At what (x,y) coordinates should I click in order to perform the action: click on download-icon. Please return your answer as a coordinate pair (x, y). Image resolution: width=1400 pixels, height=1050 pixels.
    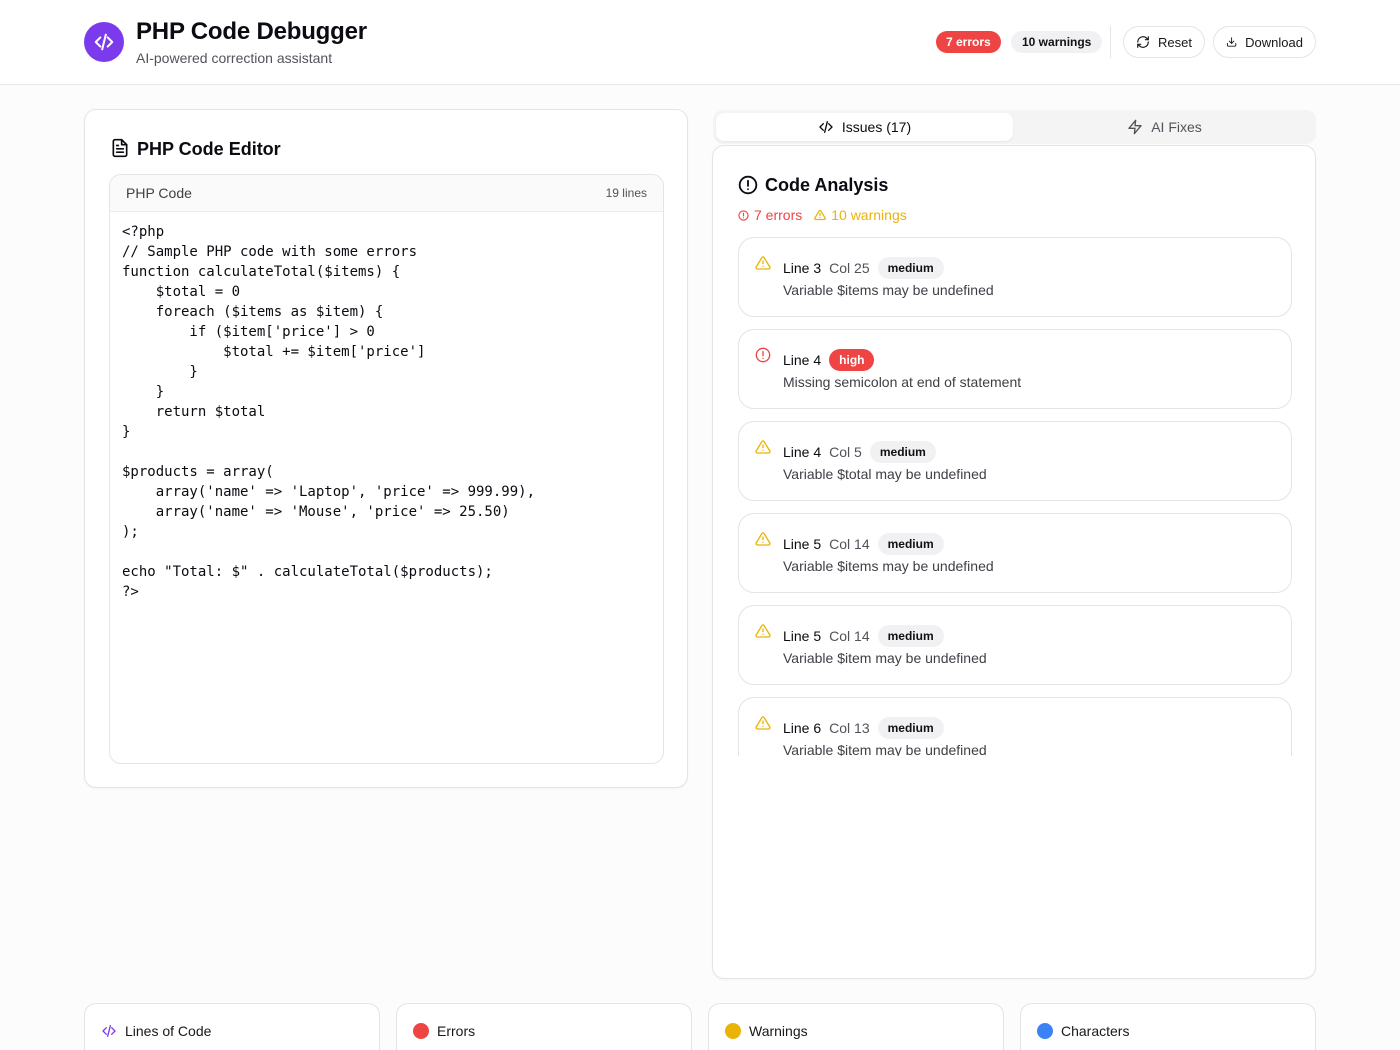
    Looking at the image, I should click on (1231, 42).